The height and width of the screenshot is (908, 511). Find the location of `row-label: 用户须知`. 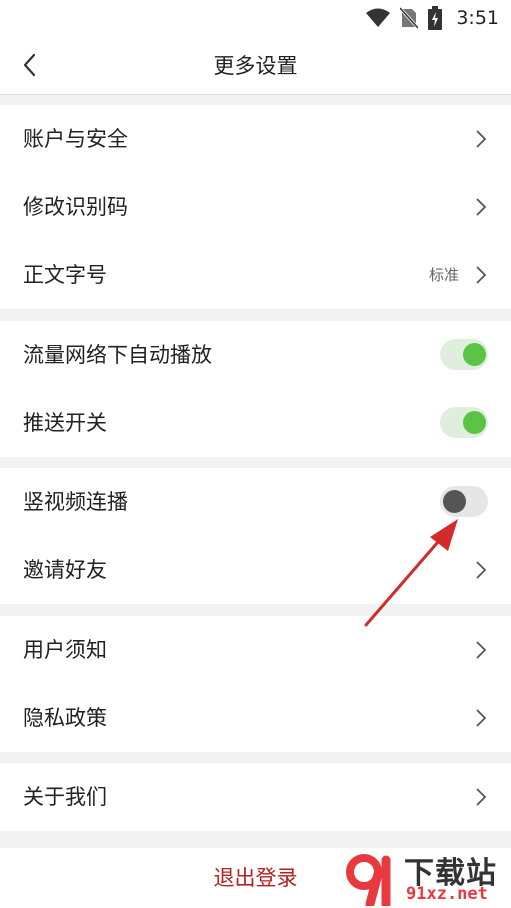

row-label: 用户须知 is located at coordinates (65, 650).